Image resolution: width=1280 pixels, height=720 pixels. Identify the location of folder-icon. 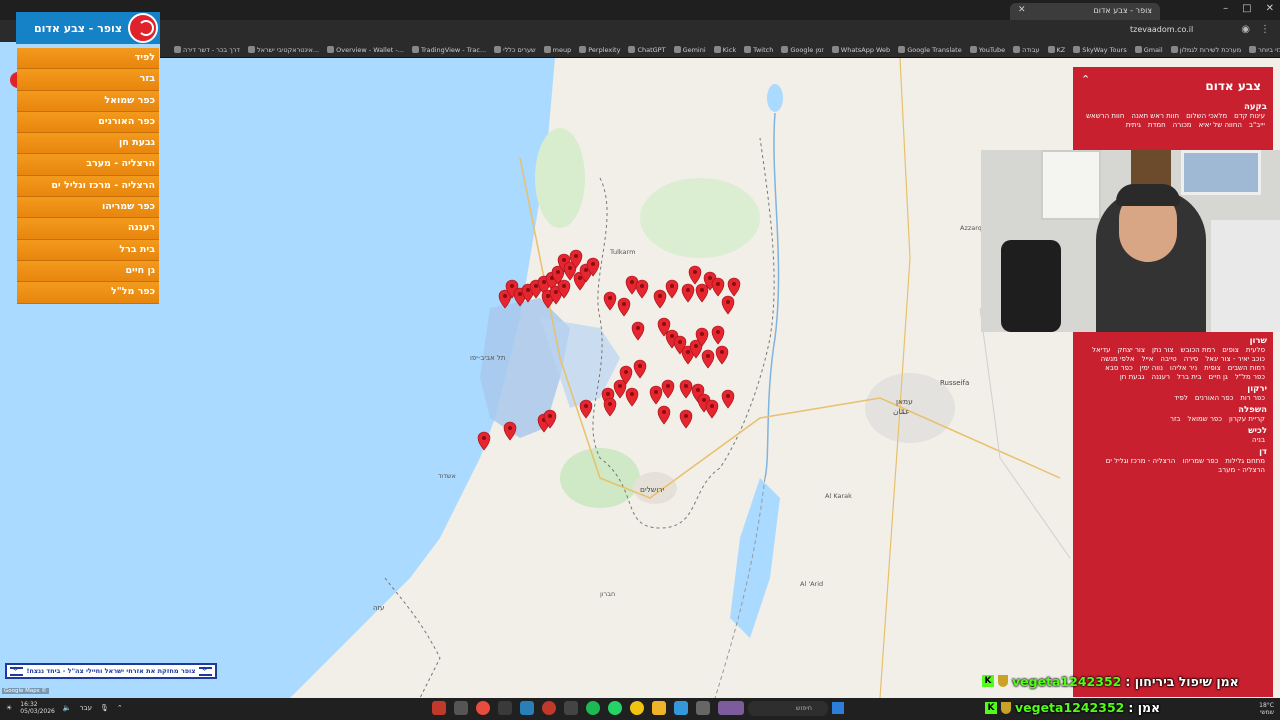
(659, 708).